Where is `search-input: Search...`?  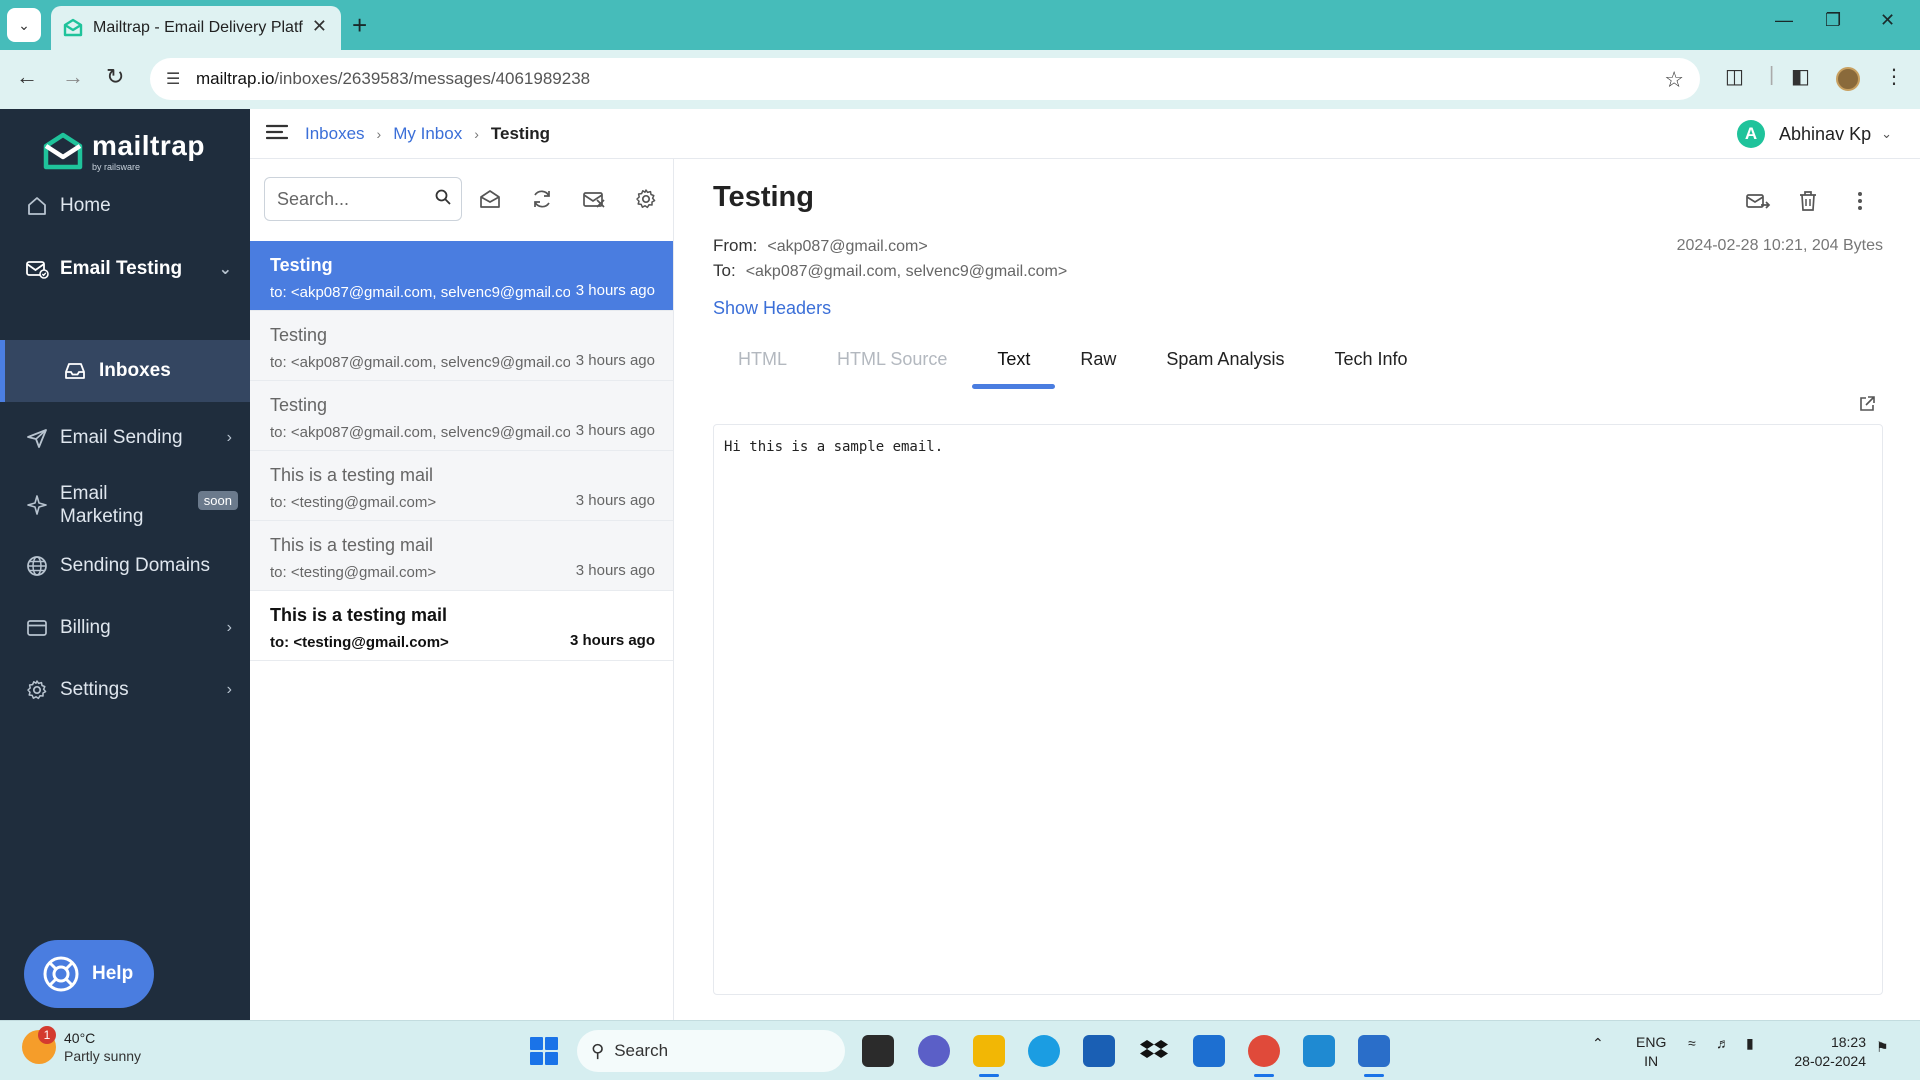 search-input: Search... is located at coordinates (363, 199).